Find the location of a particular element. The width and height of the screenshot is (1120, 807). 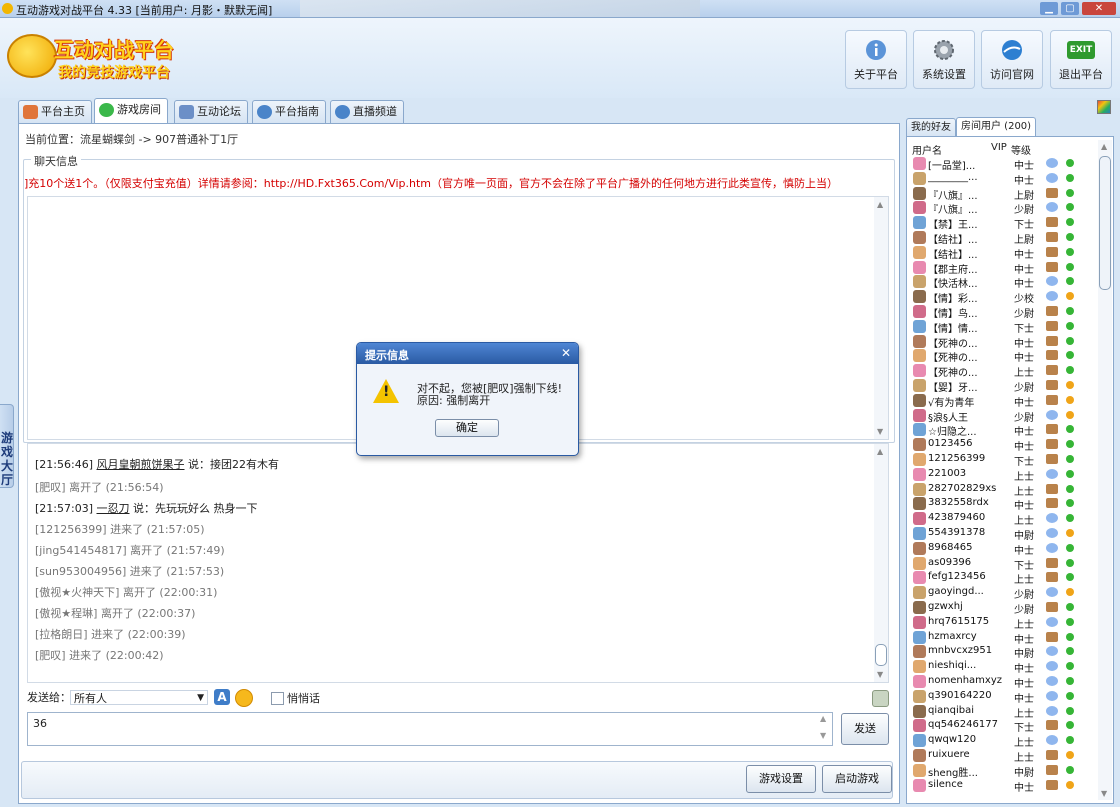

visit-website-button: 访问官网 is located at coordinates (1012, 59).